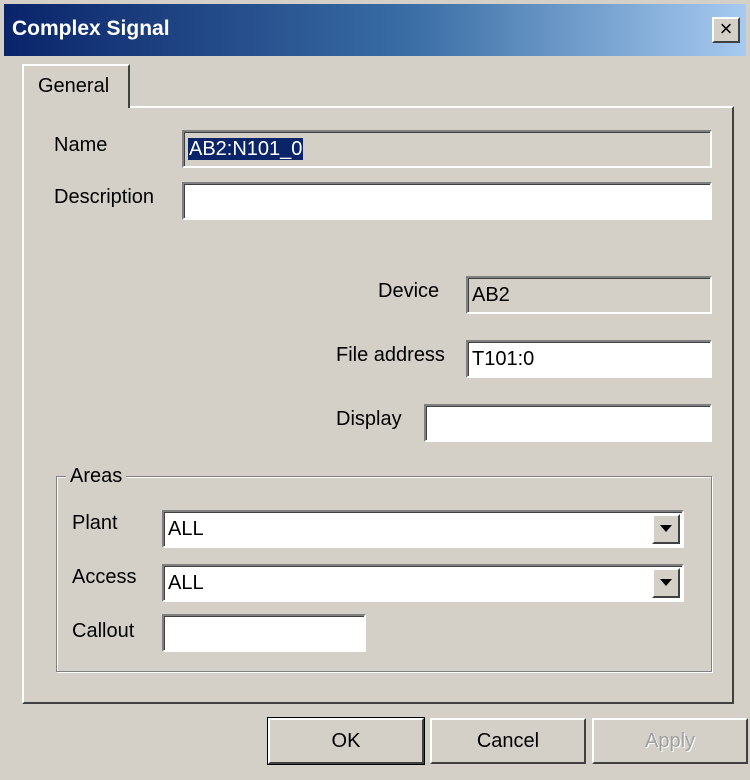 This screenshot has width=750, height=780. I want to click on file-address-label: File address, so click(390, 355).